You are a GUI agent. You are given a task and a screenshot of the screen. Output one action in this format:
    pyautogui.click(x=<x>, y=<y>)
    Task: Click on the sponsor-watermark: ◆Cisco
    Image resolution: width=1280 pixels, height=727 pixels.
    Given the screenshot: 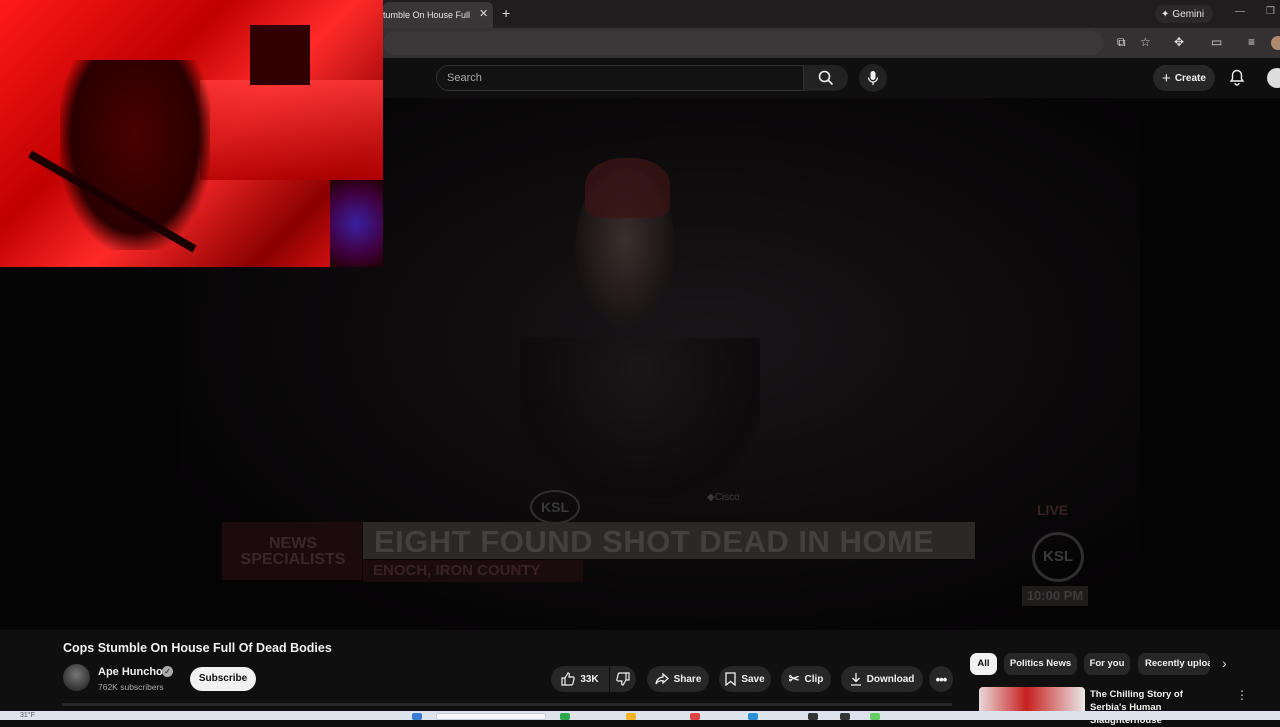 What is the action you would take?
    pyautogui.click(x=723, y=497)
    